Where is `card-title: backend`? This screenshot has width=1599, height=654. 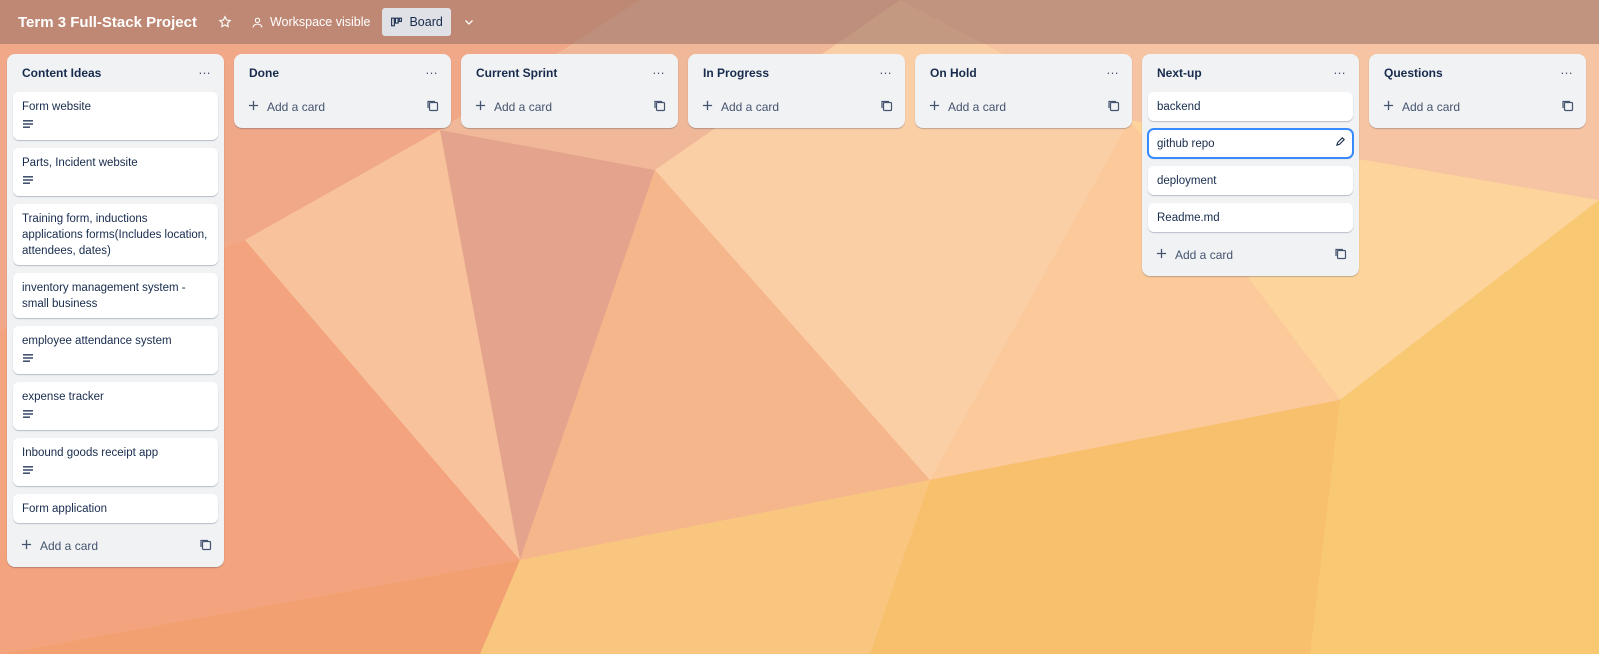
card-title: backend is located at coordinates (1179, 107).